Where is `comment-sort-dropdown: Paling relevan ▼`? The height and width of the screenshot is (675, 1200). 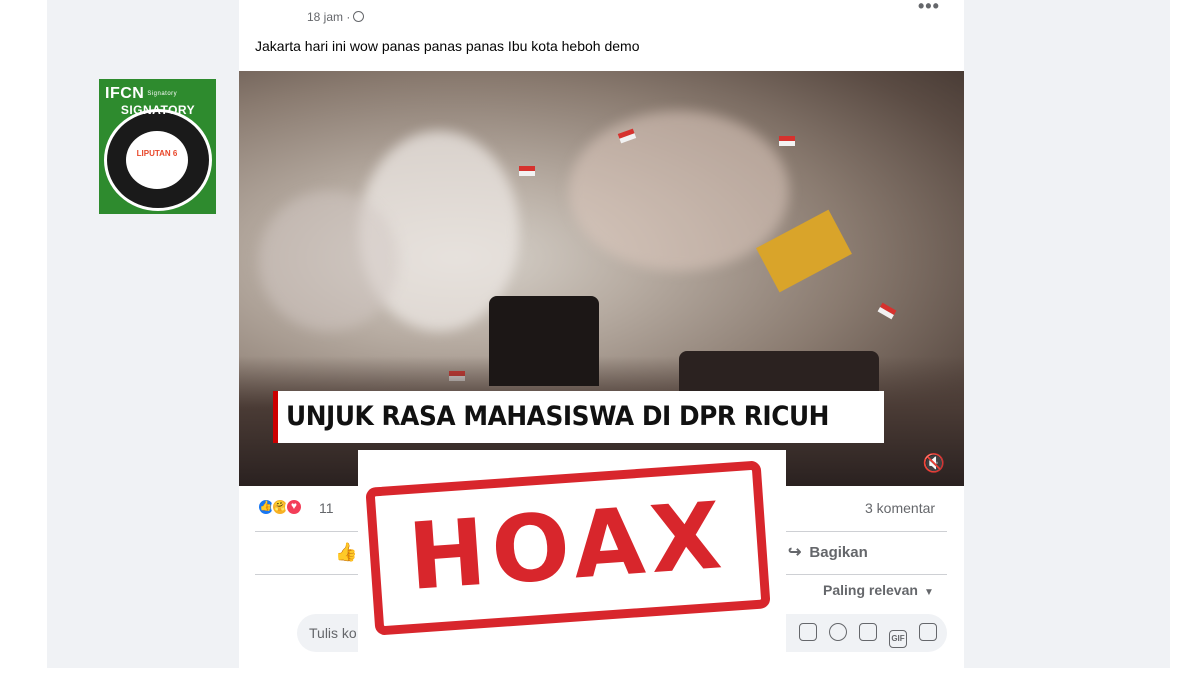 comment-sort-dropdown: Paling relevan ▼ is located at coordinates (878, 590).